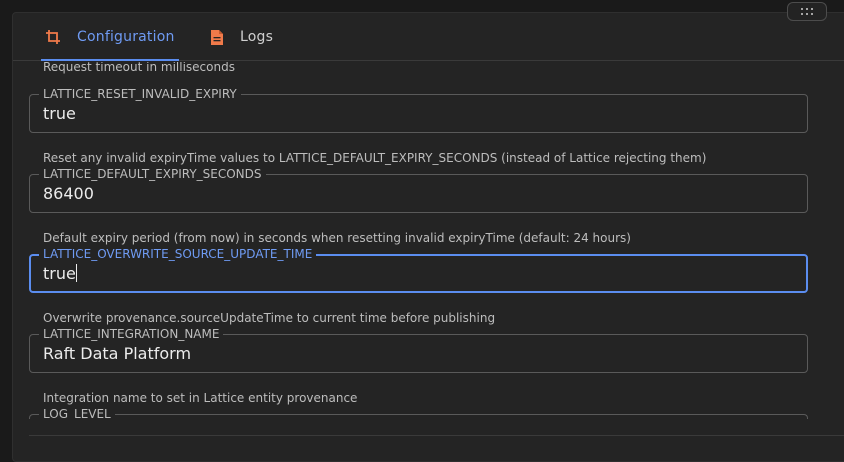  I want to click on tab-logs: Logs, so click(241, 37).